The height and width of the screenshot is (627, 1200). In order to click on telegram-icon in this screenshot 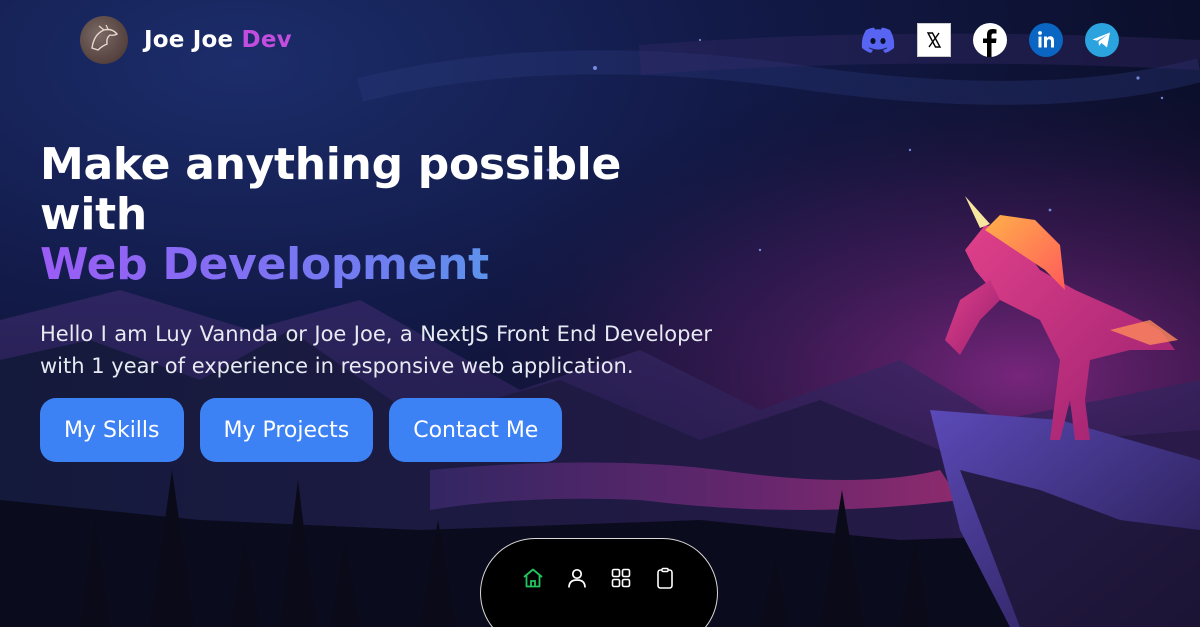, I will do `click(1102, 40)`.